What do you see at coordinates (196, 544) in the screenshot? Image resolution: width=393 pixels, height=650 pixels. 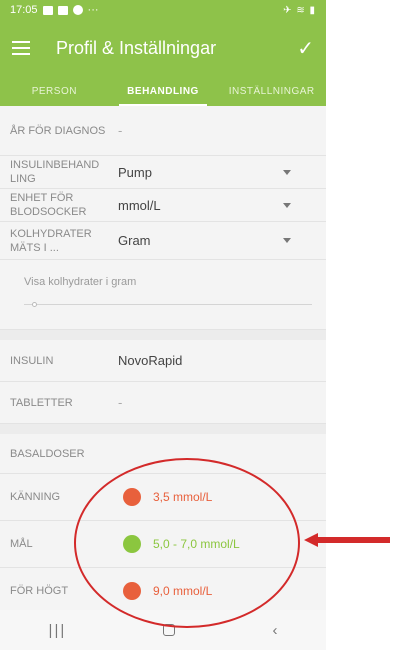 I see `level-value: 5,0 - 7,0 mmol/L` at bounding box center [196, 544].